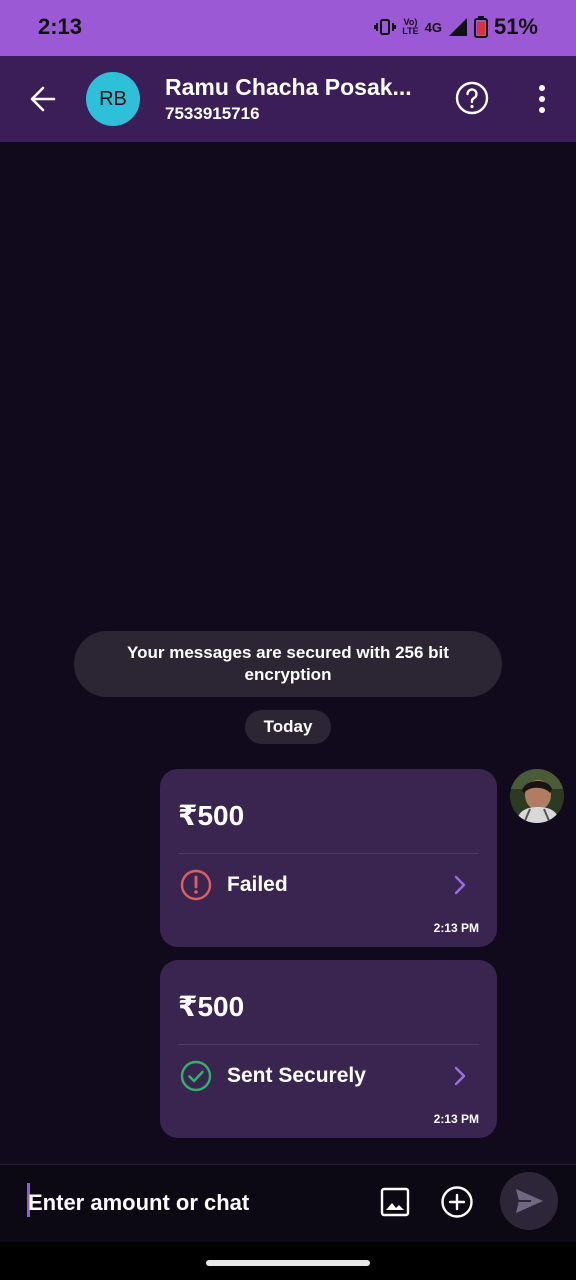 The image size is (576, 1280). I want to click on payment-card-sent: ₹500 Sent Securely 2:13 PM, so click(328, 1049).